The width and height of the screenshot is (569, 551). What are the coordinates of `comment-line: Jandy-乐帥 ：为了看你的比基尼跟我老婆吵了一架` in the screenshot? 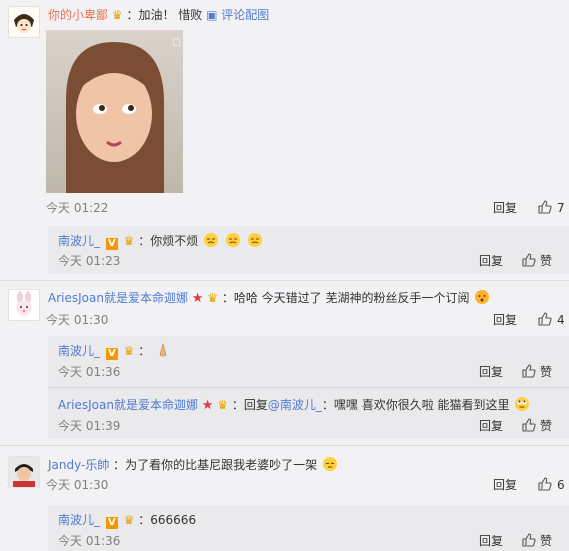 It's located at (303, 465).